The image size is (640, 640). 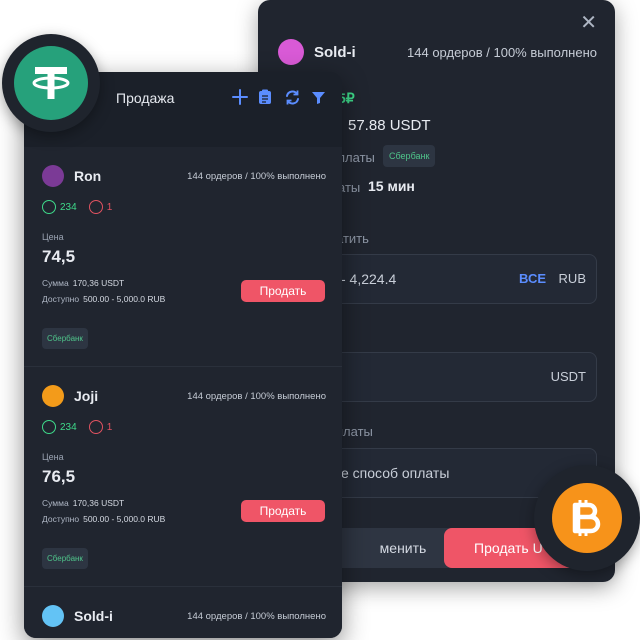 I want to click on pay-currency: RUB, so click(x=572, y=278).